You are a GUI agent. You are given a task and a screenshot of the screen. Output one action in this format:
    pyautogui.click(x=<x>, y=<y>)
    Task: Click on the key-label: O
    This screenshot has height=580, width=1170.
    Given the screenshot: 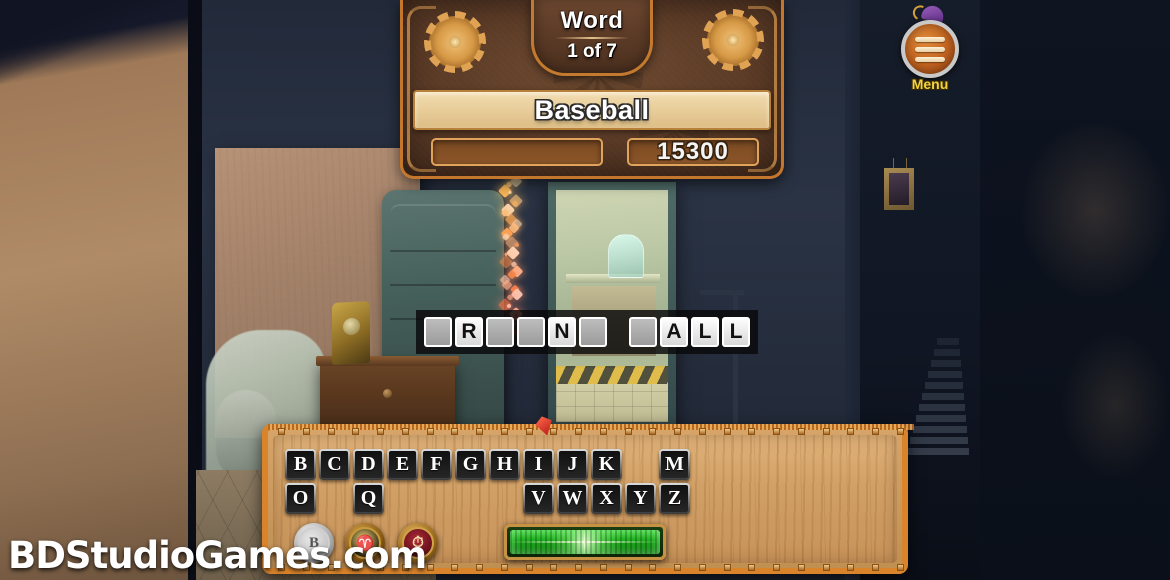 What is the action you would take?
    pyautogui.click(x=300, y=498)
    